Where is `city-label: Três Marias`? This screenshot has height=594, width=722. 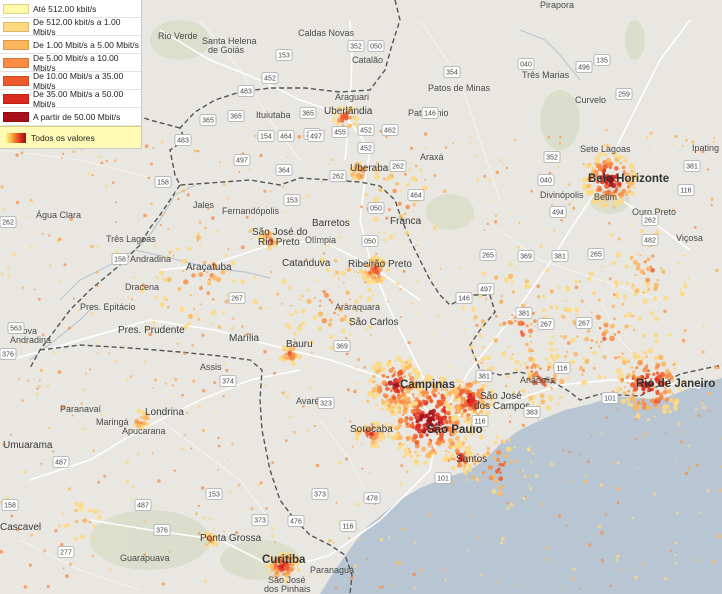
city-label: Três Marias is located at coordinates (546, 75).